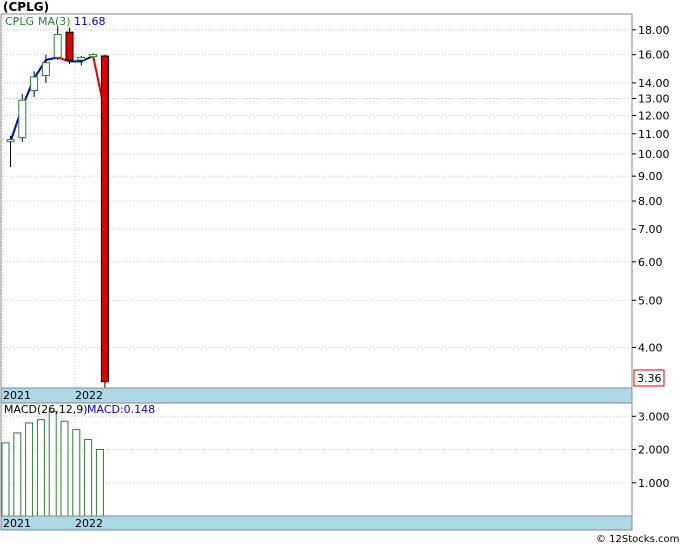  Describe the element at coordinates (650, 176) in the screenshot. I see `price-ytick-label: 9.00` at that location.